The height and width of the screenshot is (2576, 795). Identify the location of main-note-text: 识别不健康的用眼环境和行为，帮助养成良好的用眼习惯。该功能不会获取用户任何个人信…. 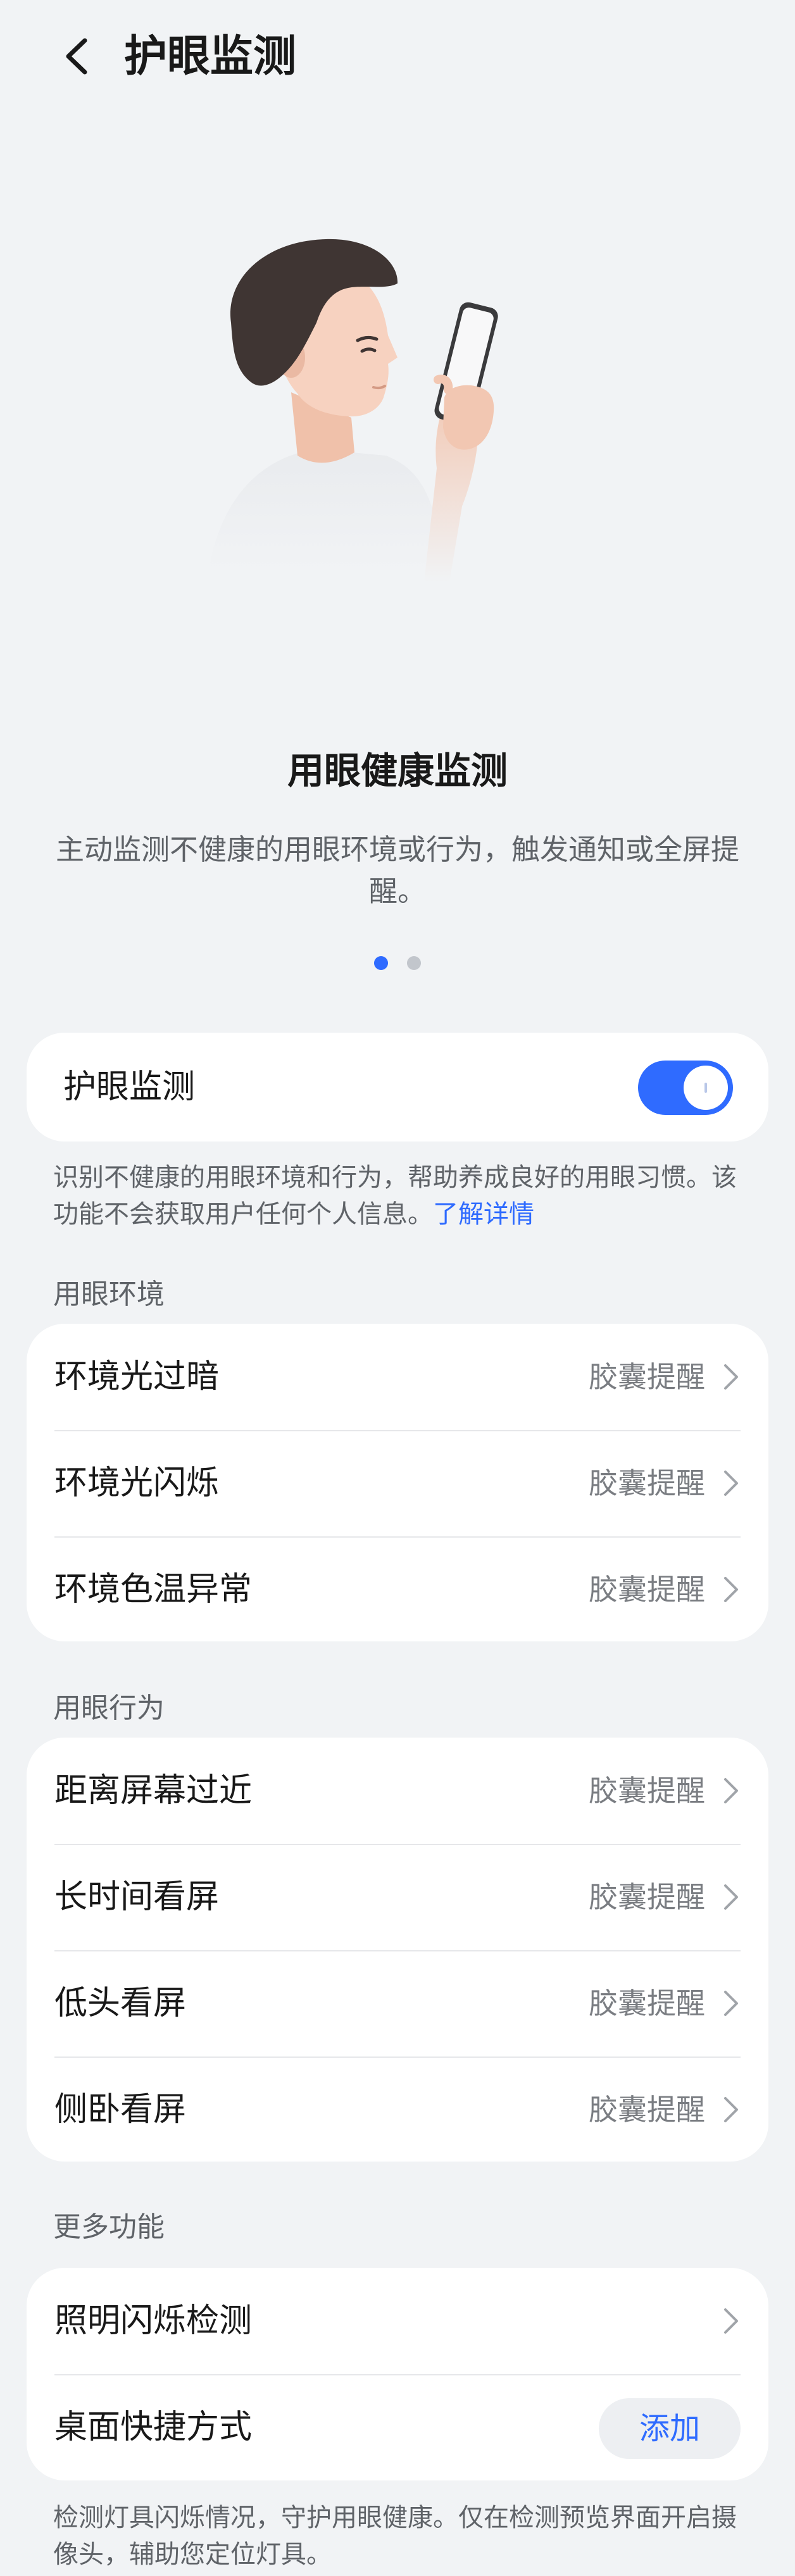
(395, 1196).